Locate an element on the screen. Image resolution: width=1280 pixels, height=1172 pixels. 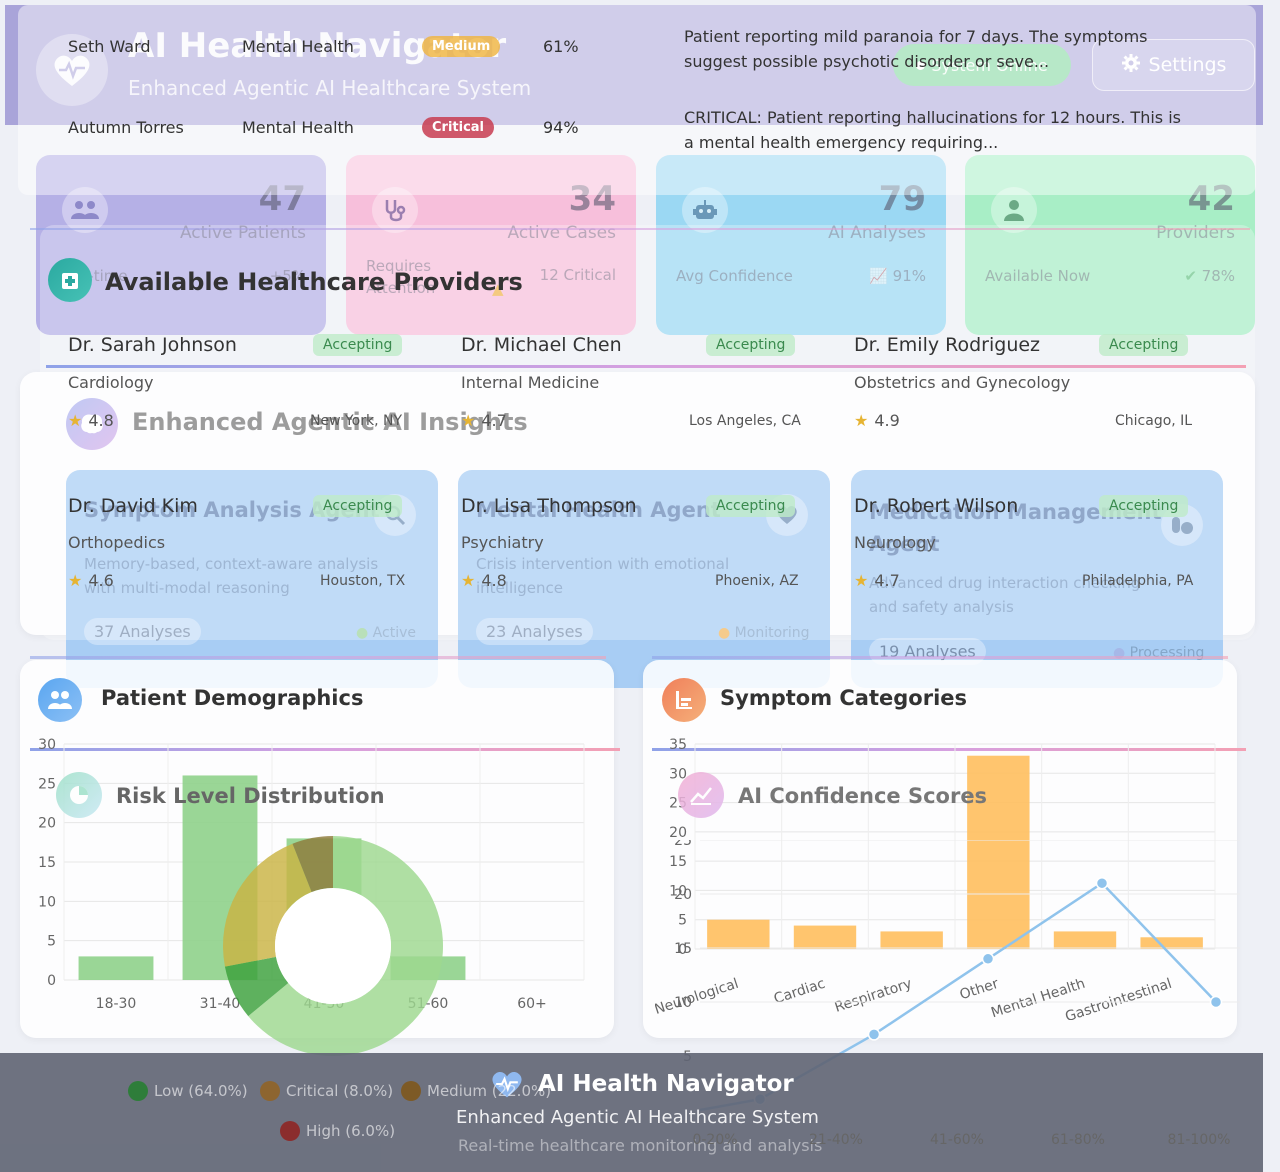
point-81-100- is located at coordinates (1216, 1002).